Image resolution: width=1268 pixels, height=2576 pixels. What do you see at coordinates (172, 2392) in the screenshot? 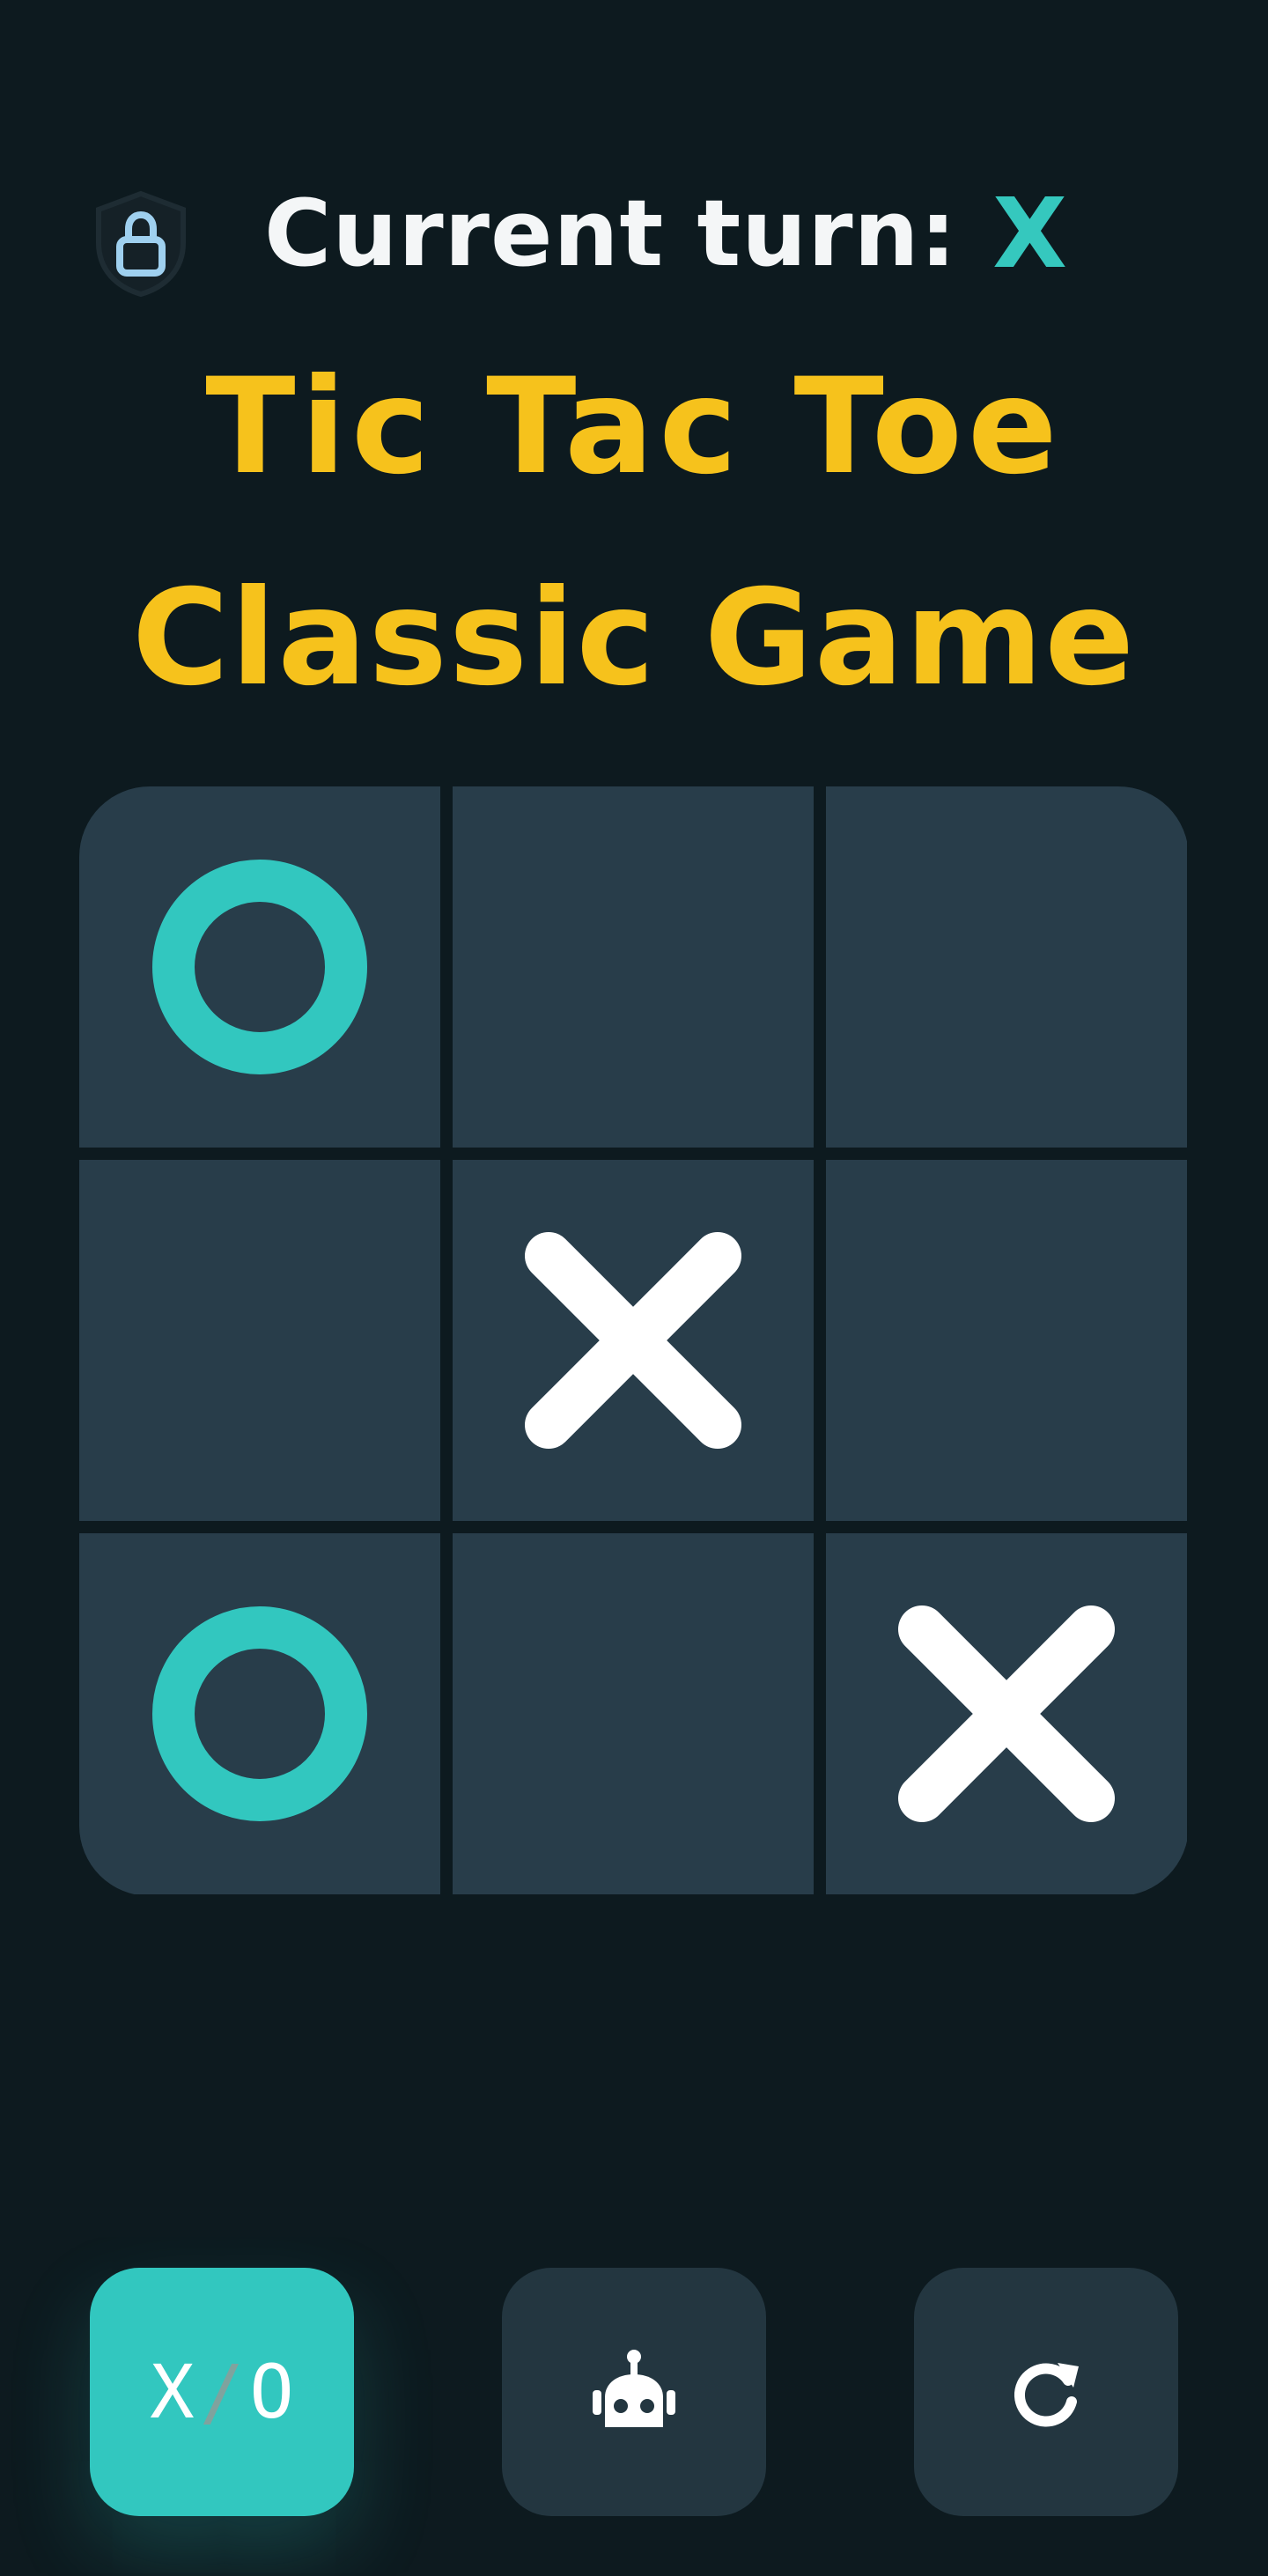
I see `mode-x-label: X` at bounding box center [172, 2392].